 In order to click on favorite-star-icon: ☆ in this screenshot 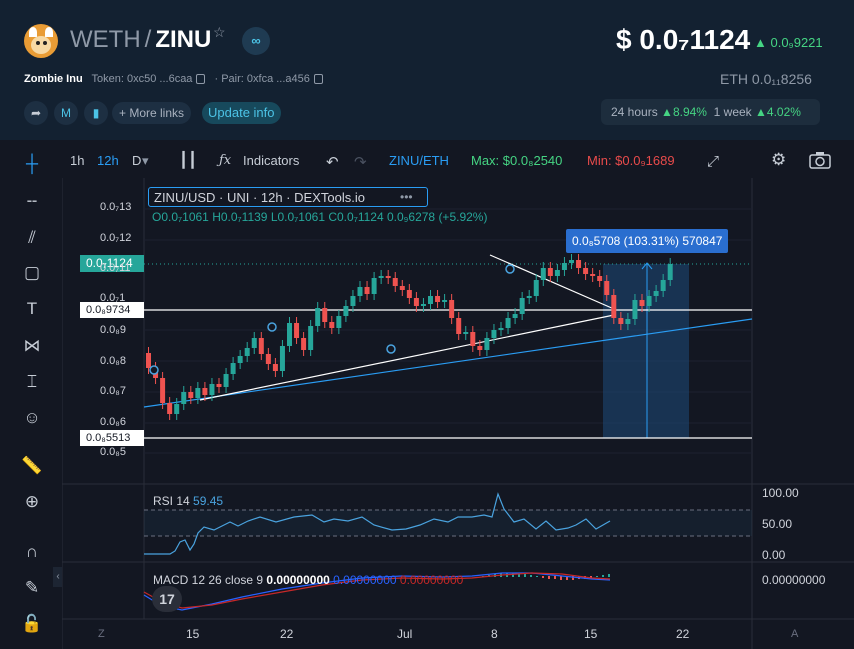, I will do `click(219, 32)`.